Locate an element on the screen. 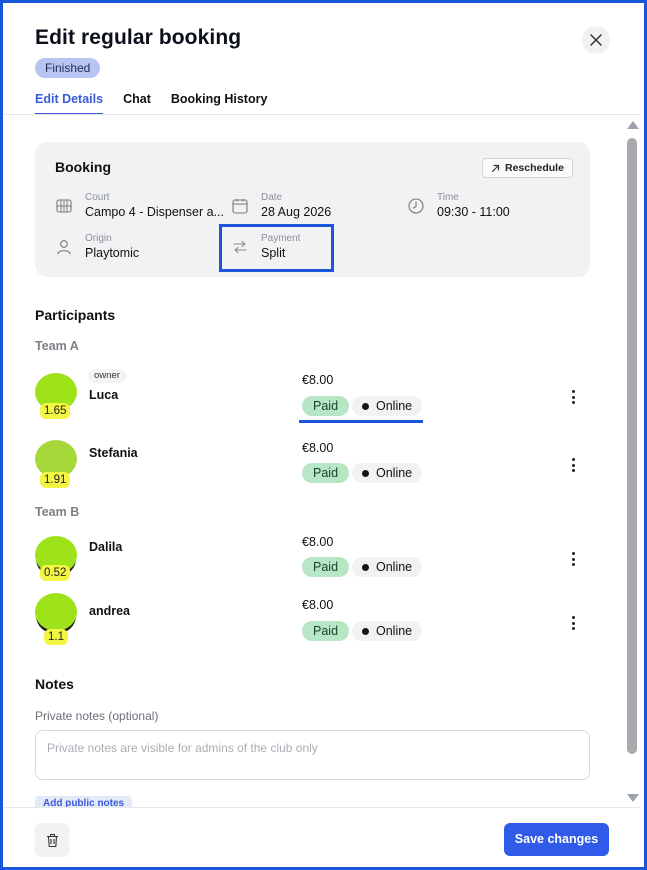 The width and height of the screenshot is (647, 870). save-changes-button: Save changes is located at coordinates (556, 839).